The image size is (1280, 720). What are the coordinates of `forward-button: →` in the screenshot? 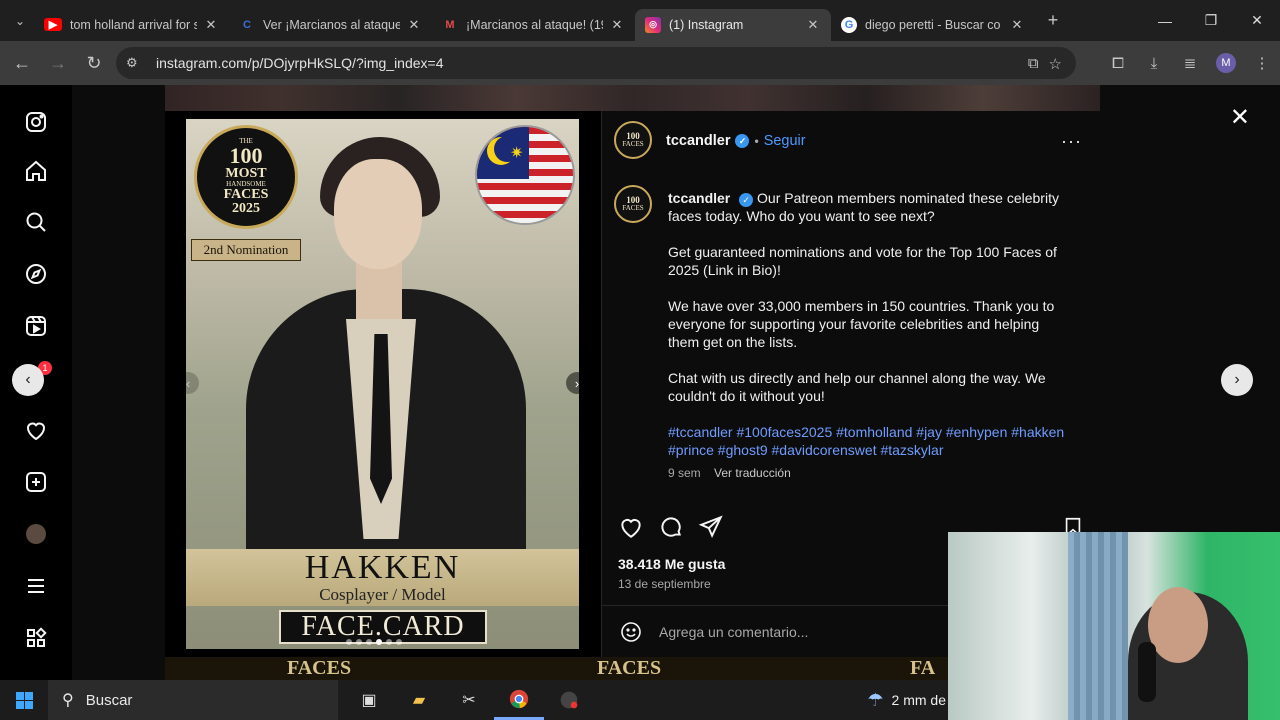 It's located at (58, 63).